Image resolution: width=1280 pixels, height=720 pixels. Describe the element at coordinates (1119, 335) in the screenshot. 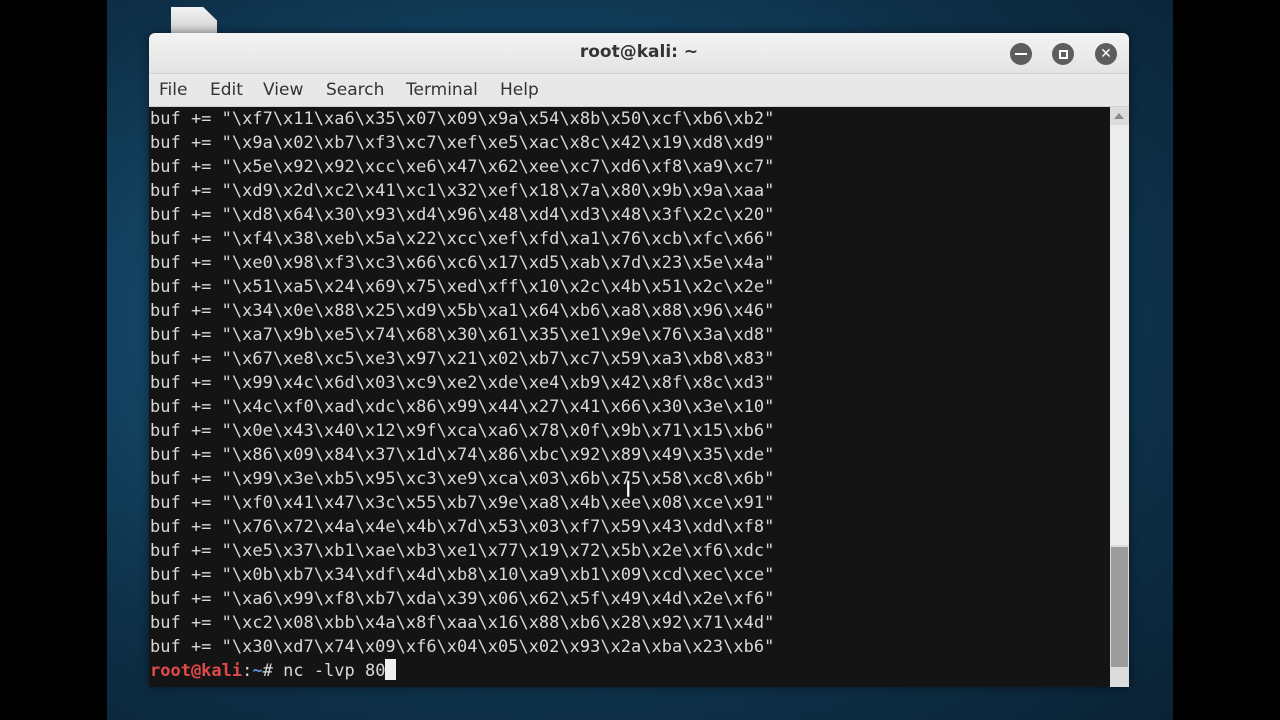

I see `scroll-track` at that location.